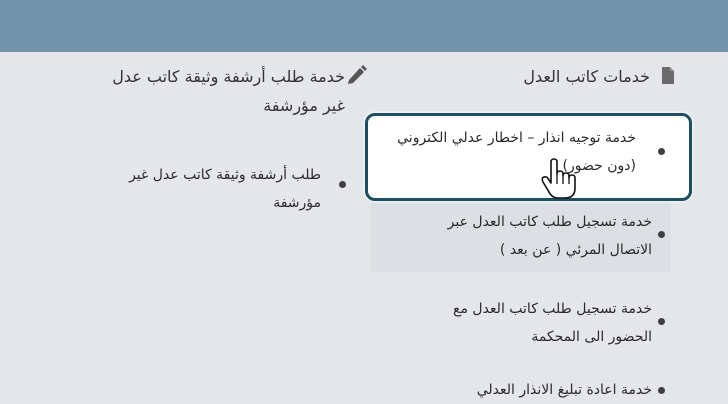 The width and height of the screenshot is (728, 404). Describe the element at coordinates (195, 91) in the screenshot. I see `archive-service-title: خدمة طلب أرشفة وثيقة كاتب عدل غير مؤرشفة` at that location.